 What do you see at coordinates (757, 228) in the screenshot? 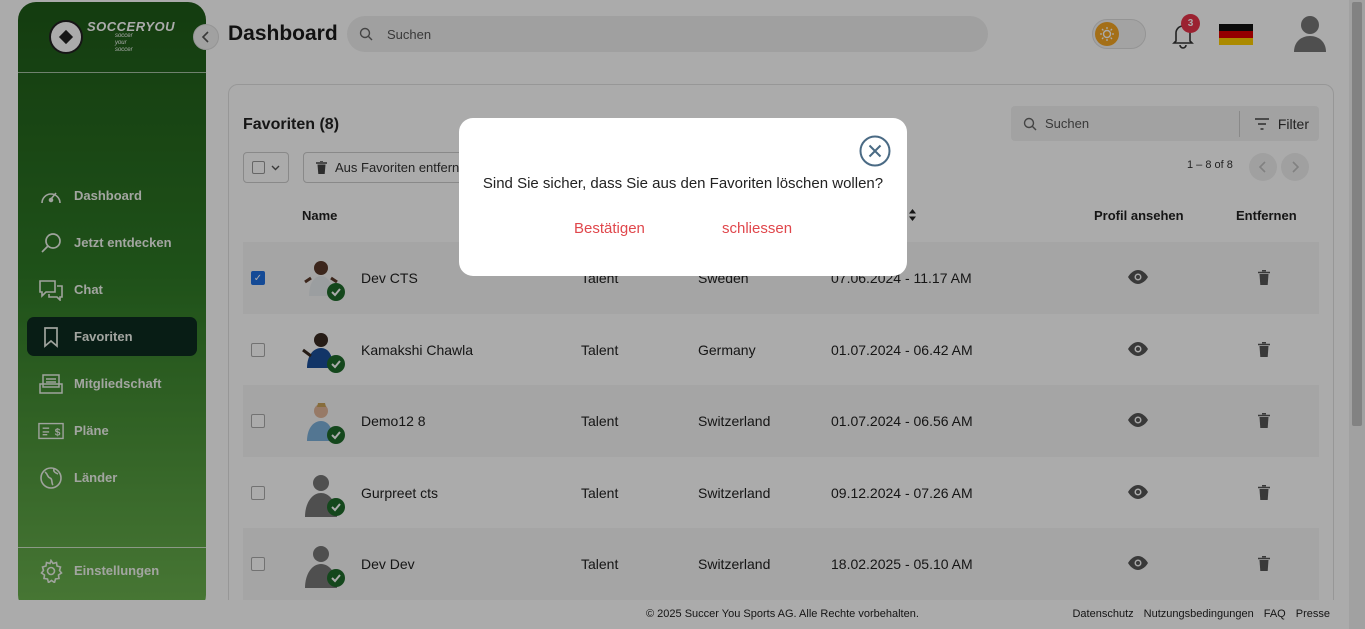
I see `close-button: schliessen` at bounding box center [757, 228].